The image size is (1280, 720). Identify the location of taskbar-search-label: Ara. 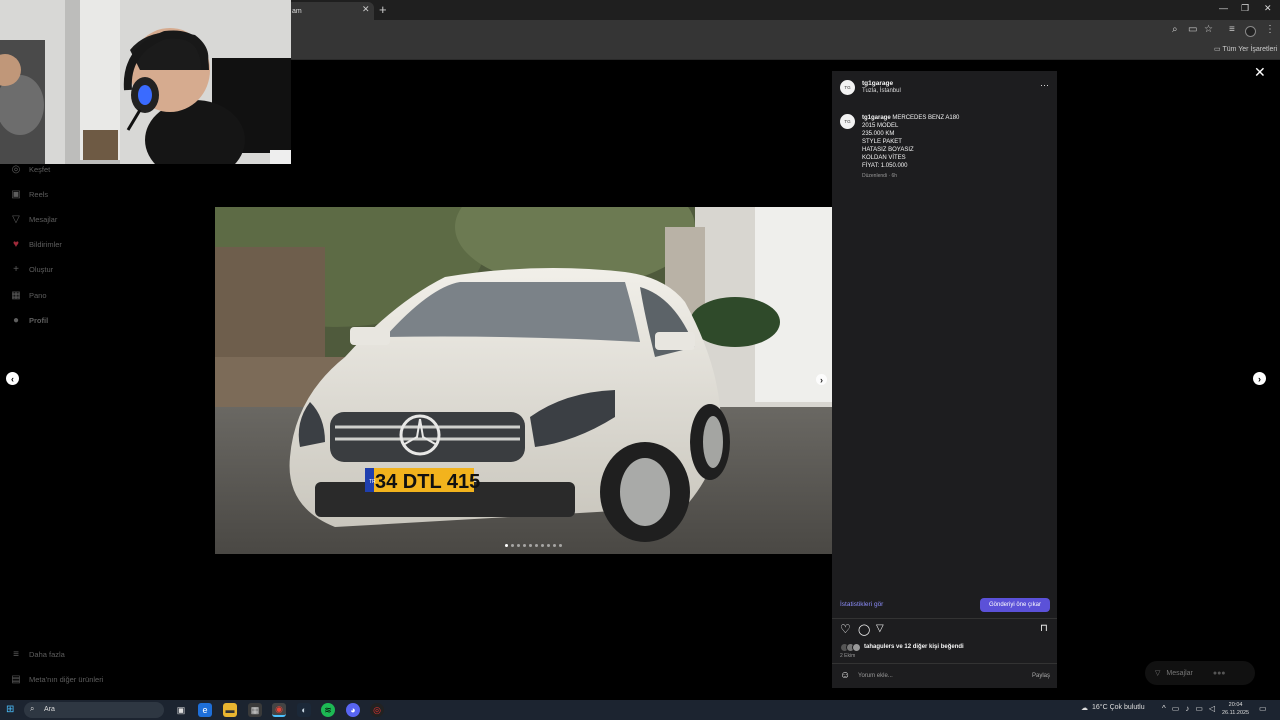
(49, 709).